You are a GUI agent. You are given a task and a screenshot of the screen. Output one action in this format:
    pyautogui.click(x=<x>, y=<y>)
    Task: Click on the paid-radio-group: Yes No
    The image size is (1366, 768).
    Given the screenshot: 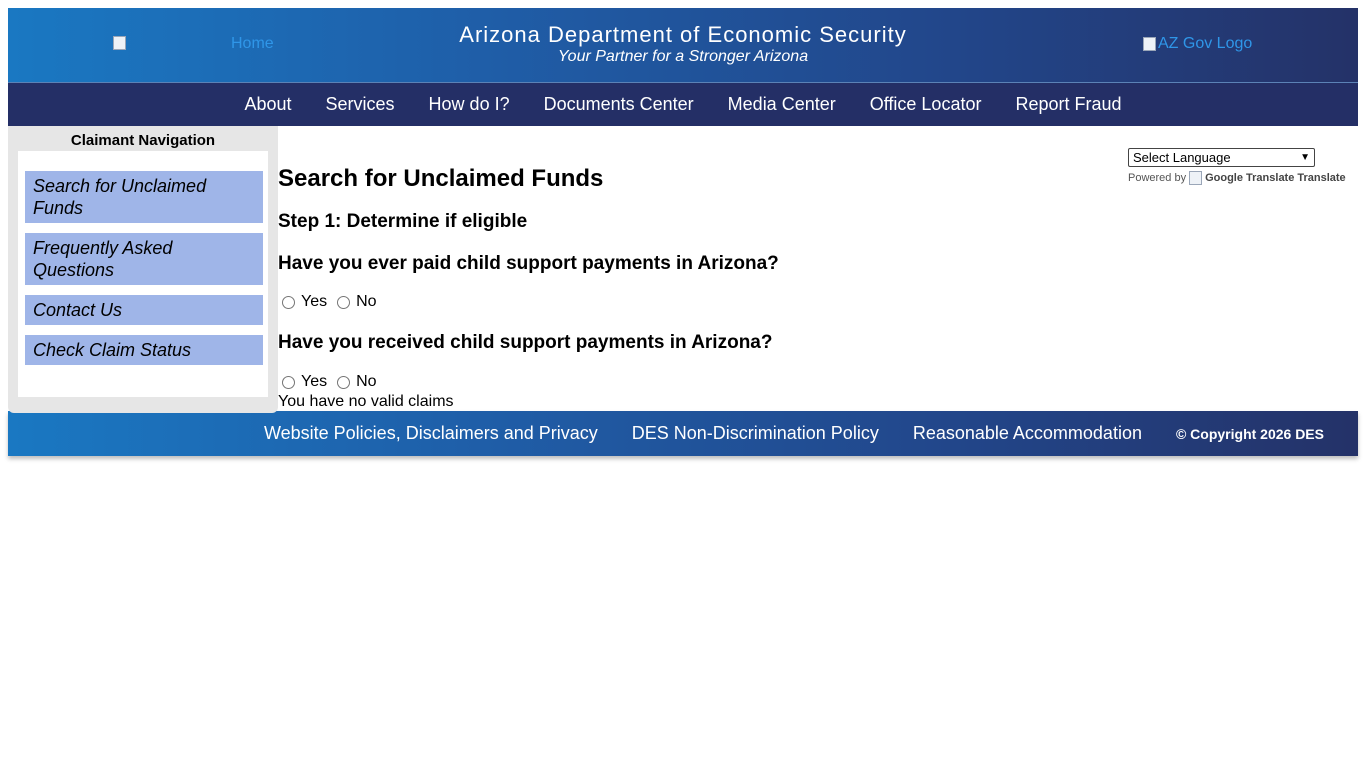 What is the action you would take?
    pyautogui.click(x=334, y=302)
    